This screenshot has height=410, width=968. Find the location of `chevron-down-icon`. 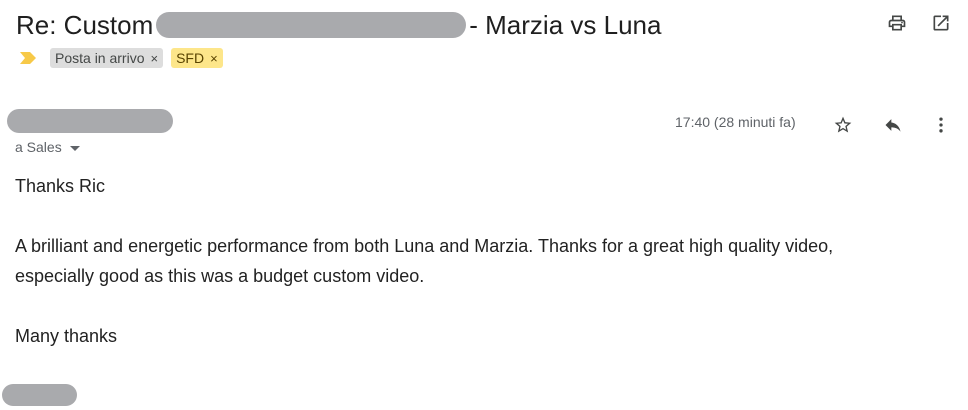

chevron-down-icon is located at coordinates (74, 148).